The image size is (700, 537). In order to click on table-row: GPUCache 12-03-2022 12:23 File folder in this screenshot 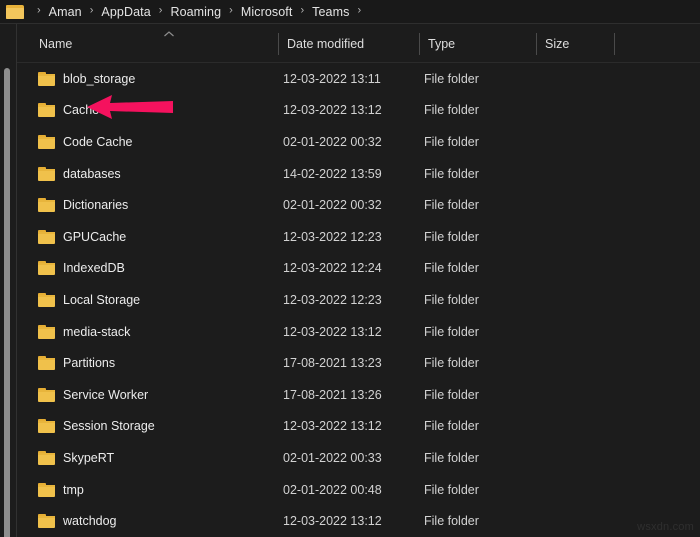, I will do `click(358, 237)`.